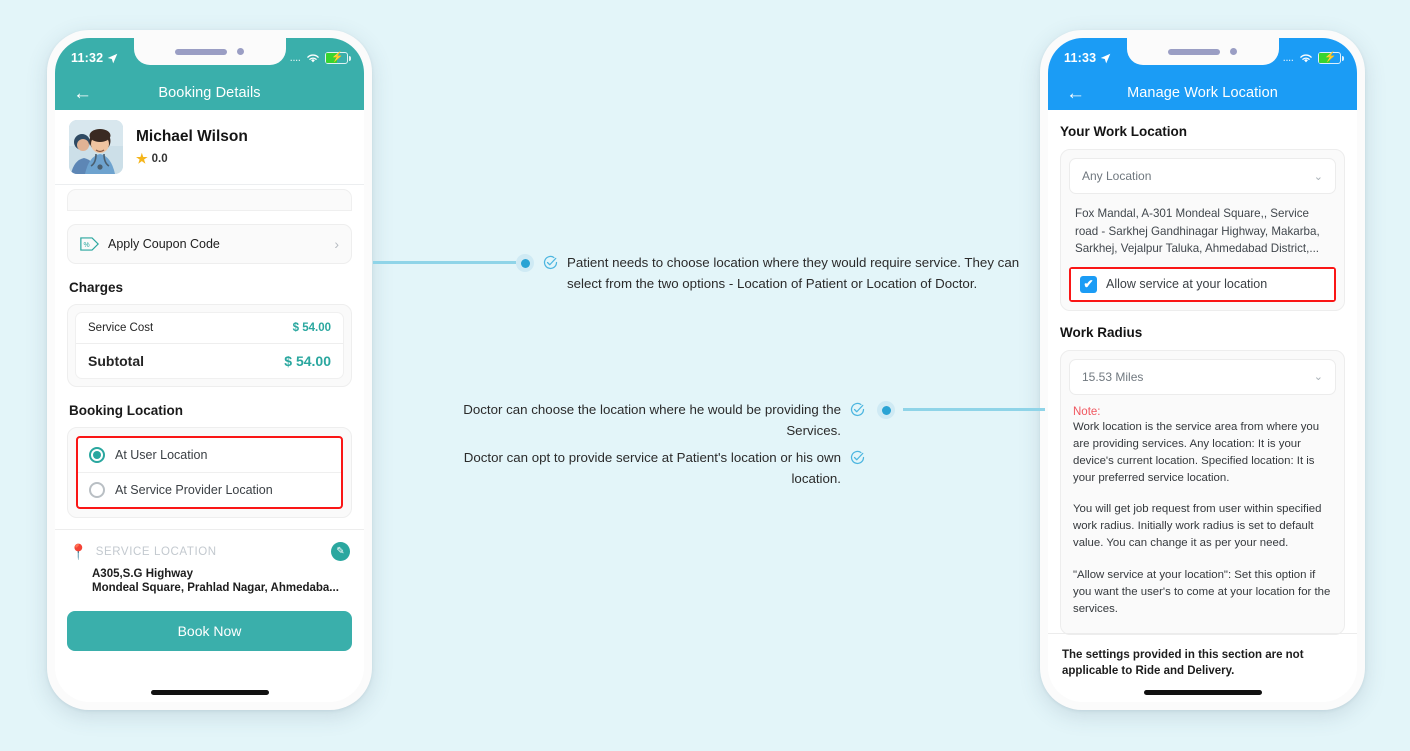 This screenshot has width=1410, height=751. What do you see at coordinates (161, 455) in the screenshot?
I see `radio-label: At User Location` at bounding box center [161, 455].